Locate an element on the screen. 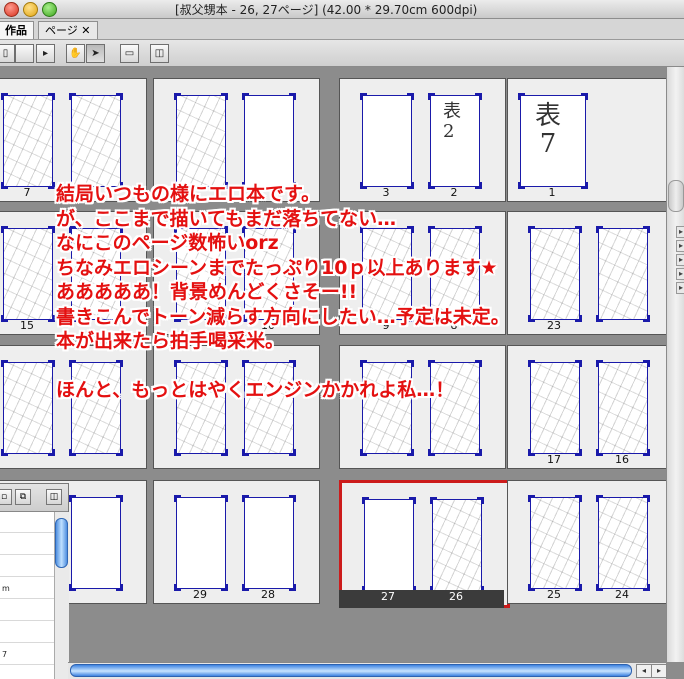 The width and height of the screenshot is (684, 679). page-number: 28 is located at coordinates (268, 594).